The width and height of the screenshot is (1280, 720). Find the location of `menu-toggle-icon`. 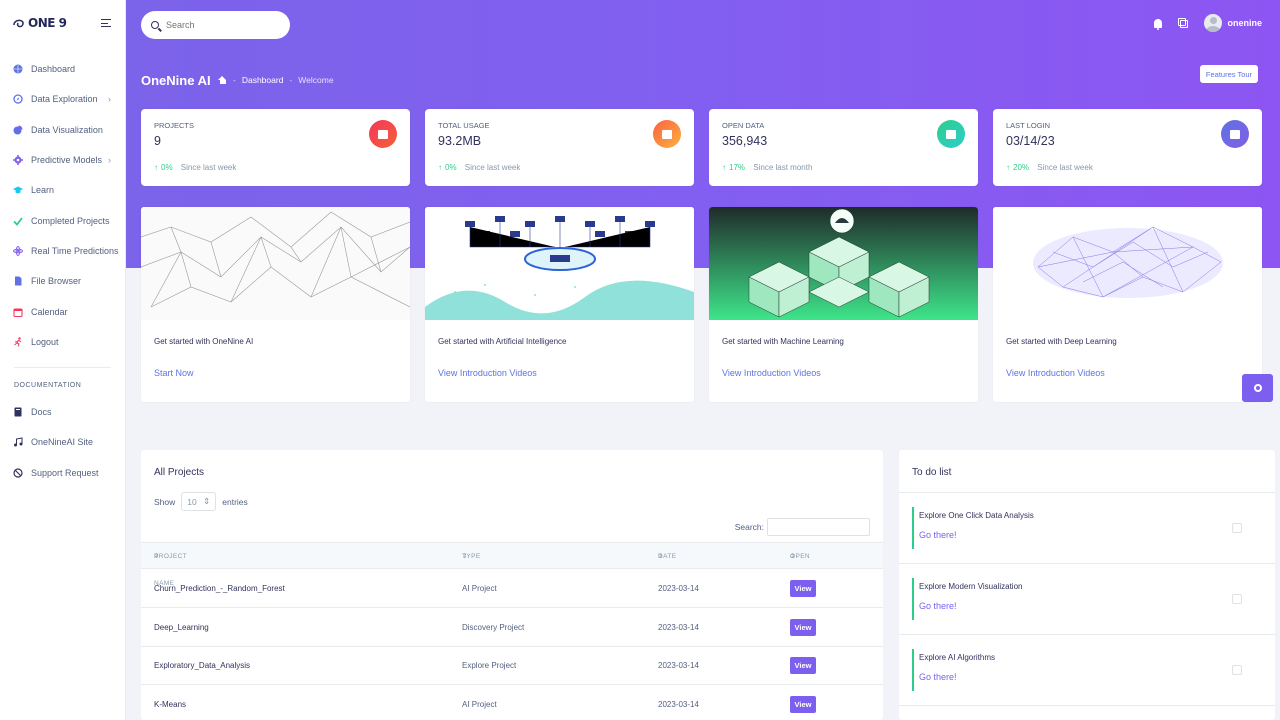

menu-toggle-icon is located at coordinates (106, 23).